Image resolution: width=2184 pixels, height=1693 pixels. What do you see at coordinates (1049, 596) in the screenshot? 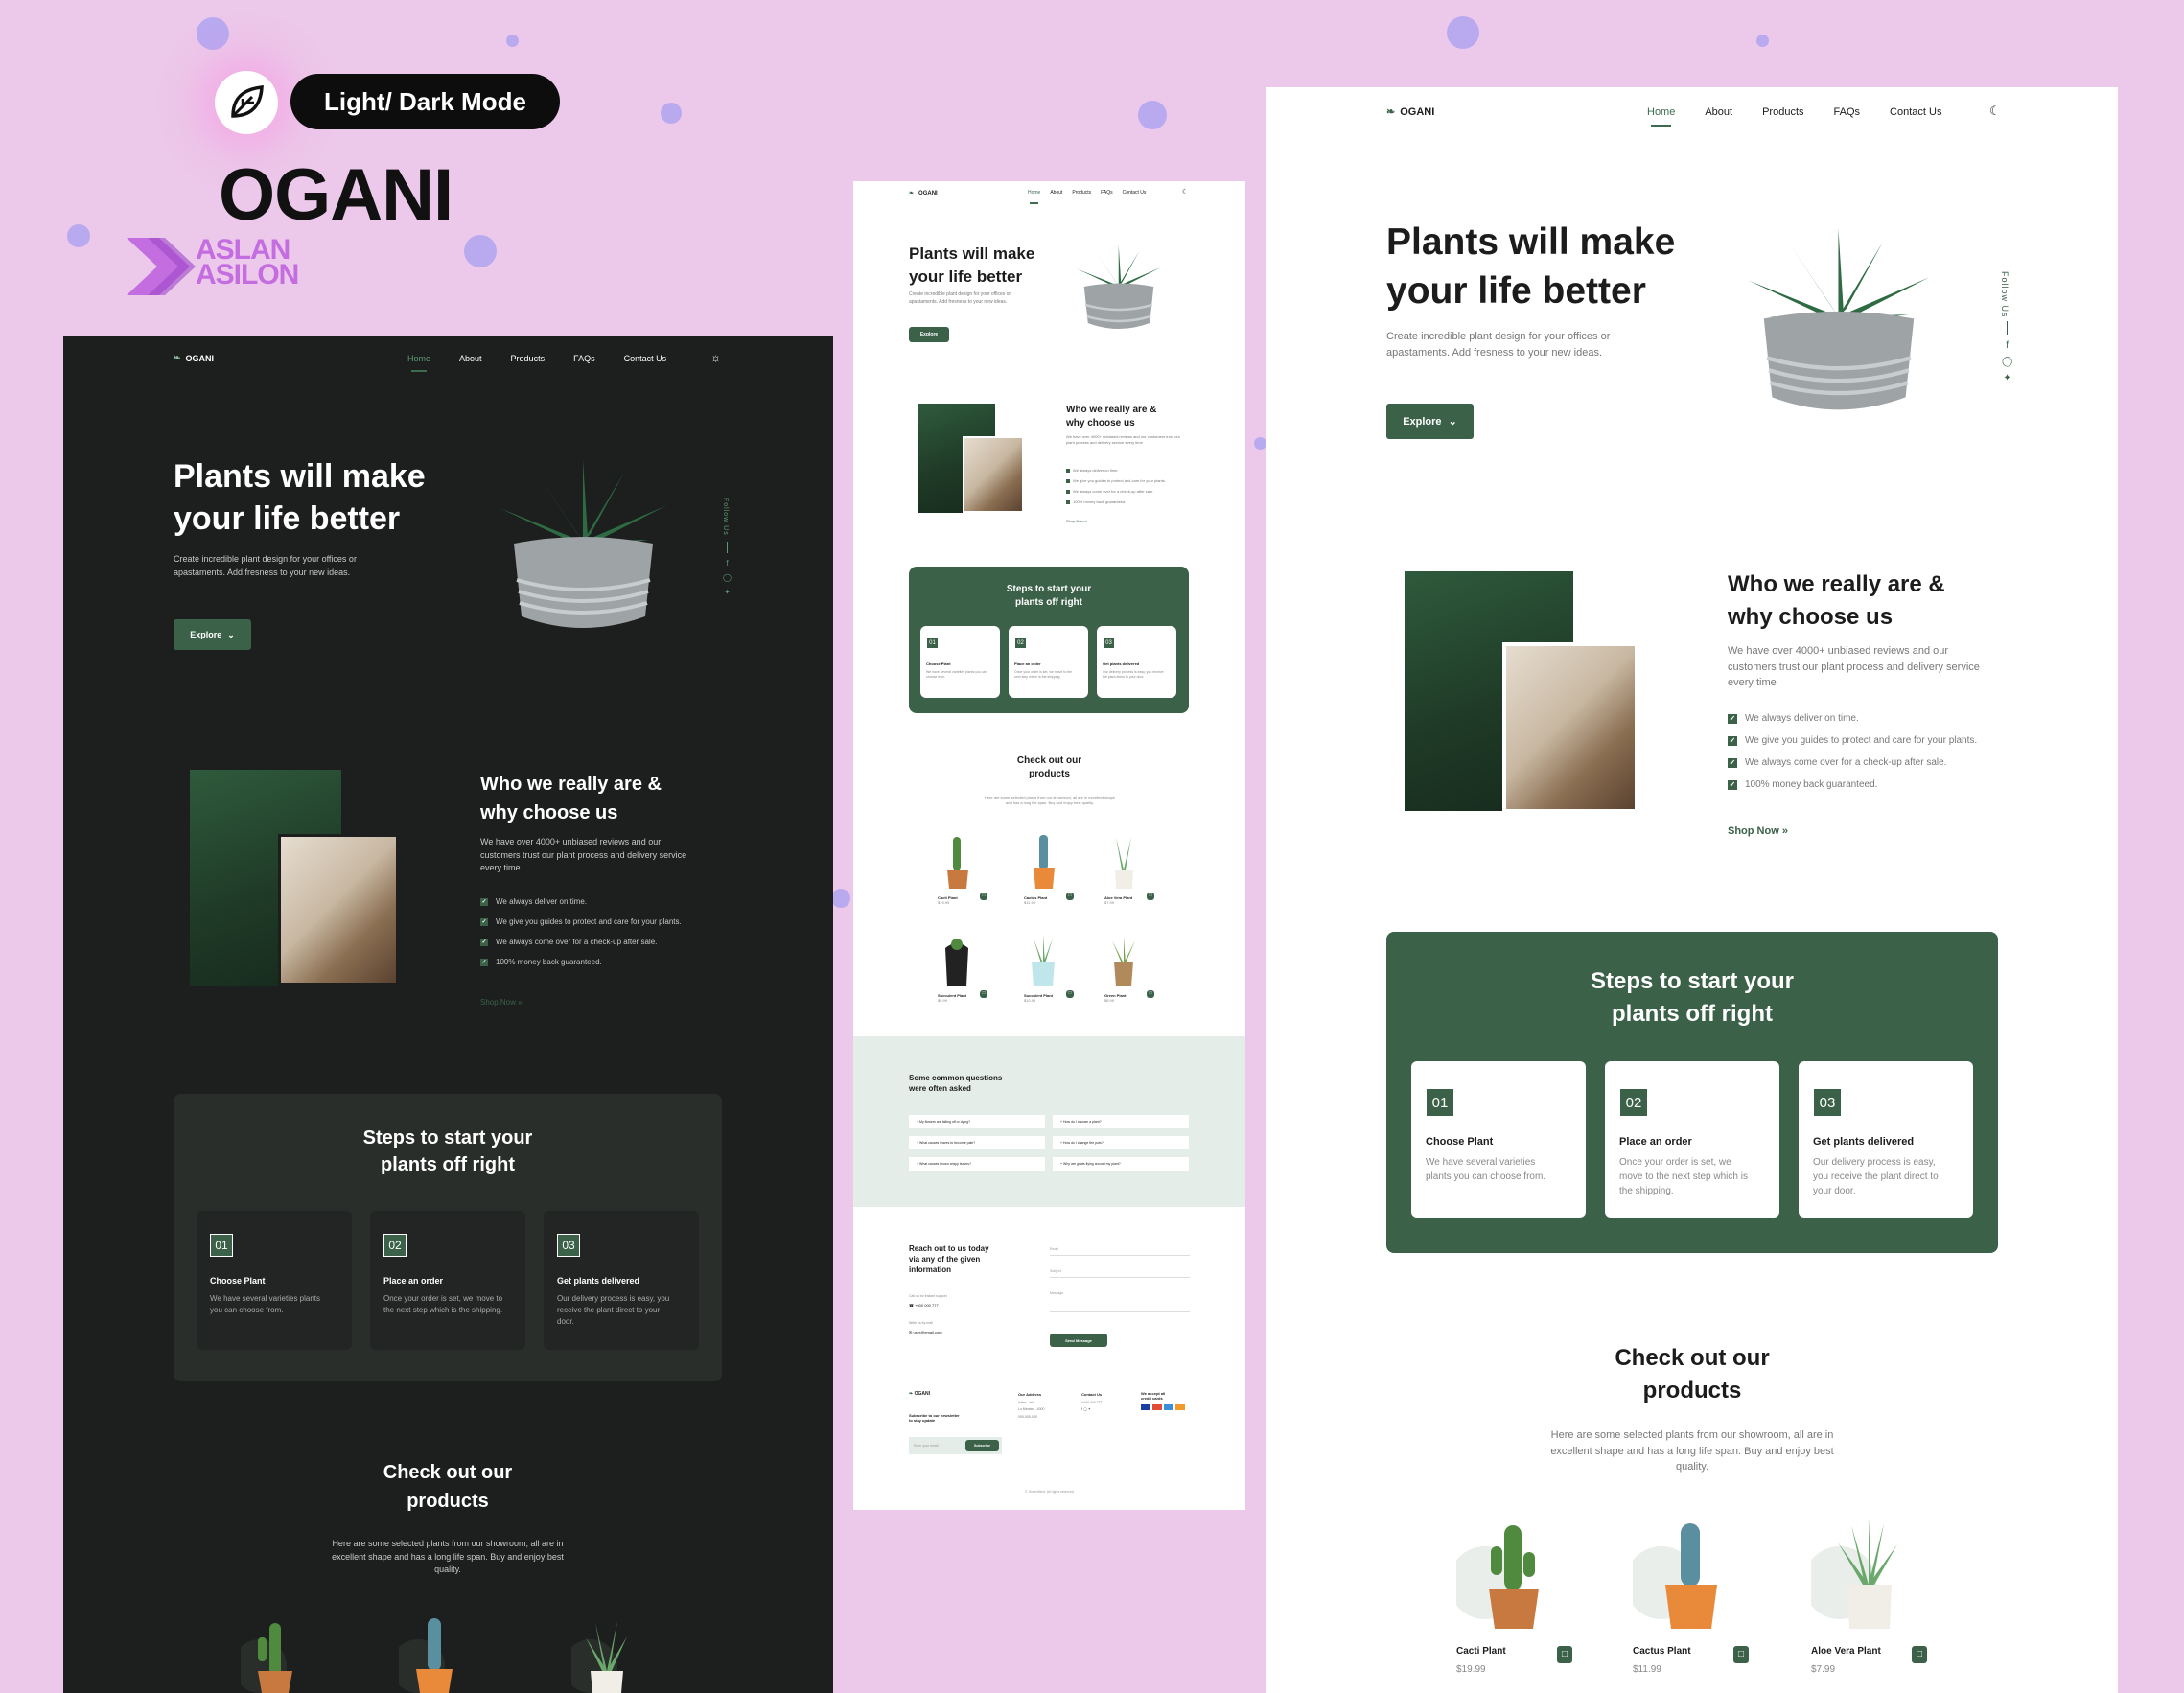
I see `steps-title: Steps to start your plants off right` at bounding box center [1049, 596].